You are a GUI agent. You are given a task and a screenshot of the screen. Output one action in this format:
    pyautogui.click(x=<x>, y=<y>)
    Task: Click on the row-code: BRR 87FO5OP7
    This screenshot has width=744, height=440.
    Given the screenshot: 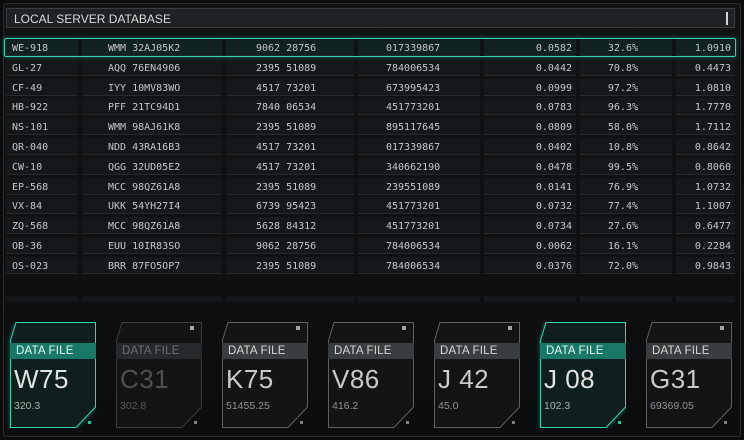 What is the action you would take?
    pyautogui.click(x=152, y=265)
    